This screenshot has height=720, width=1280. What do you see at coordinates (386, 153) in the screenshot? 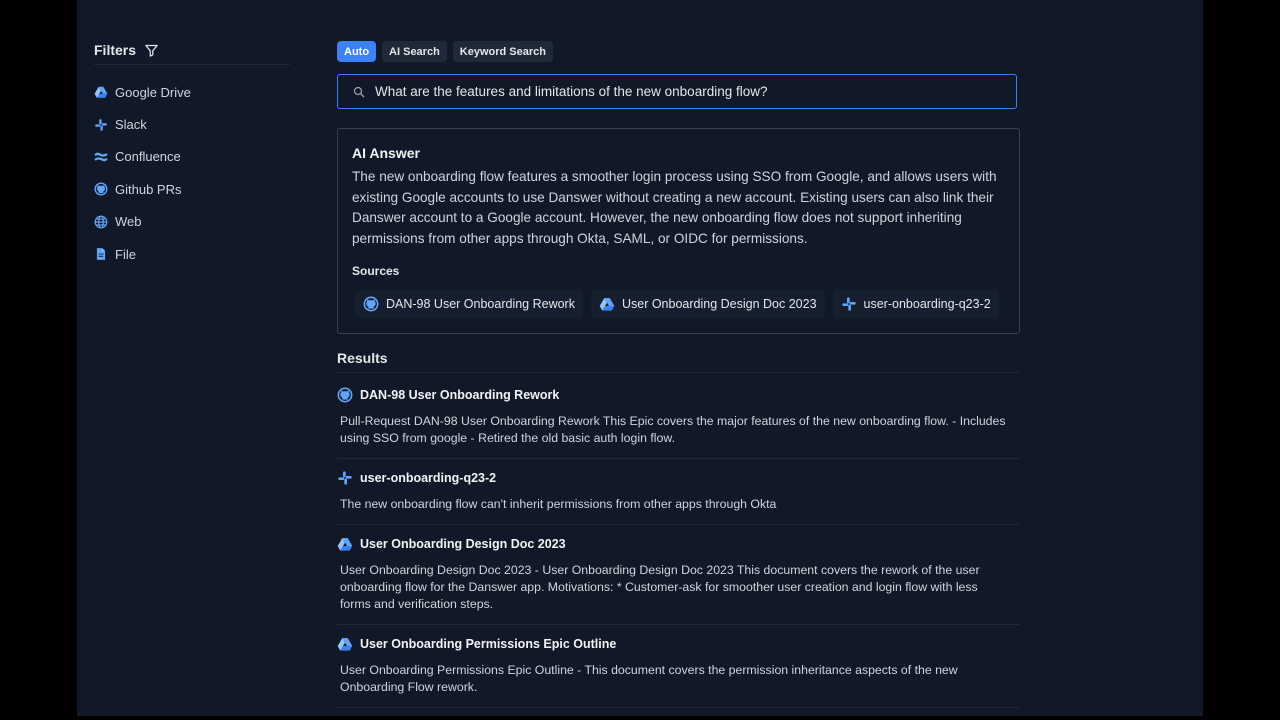
I see `ai-answer-title: AI Answer` at bounding box center [386, 153].